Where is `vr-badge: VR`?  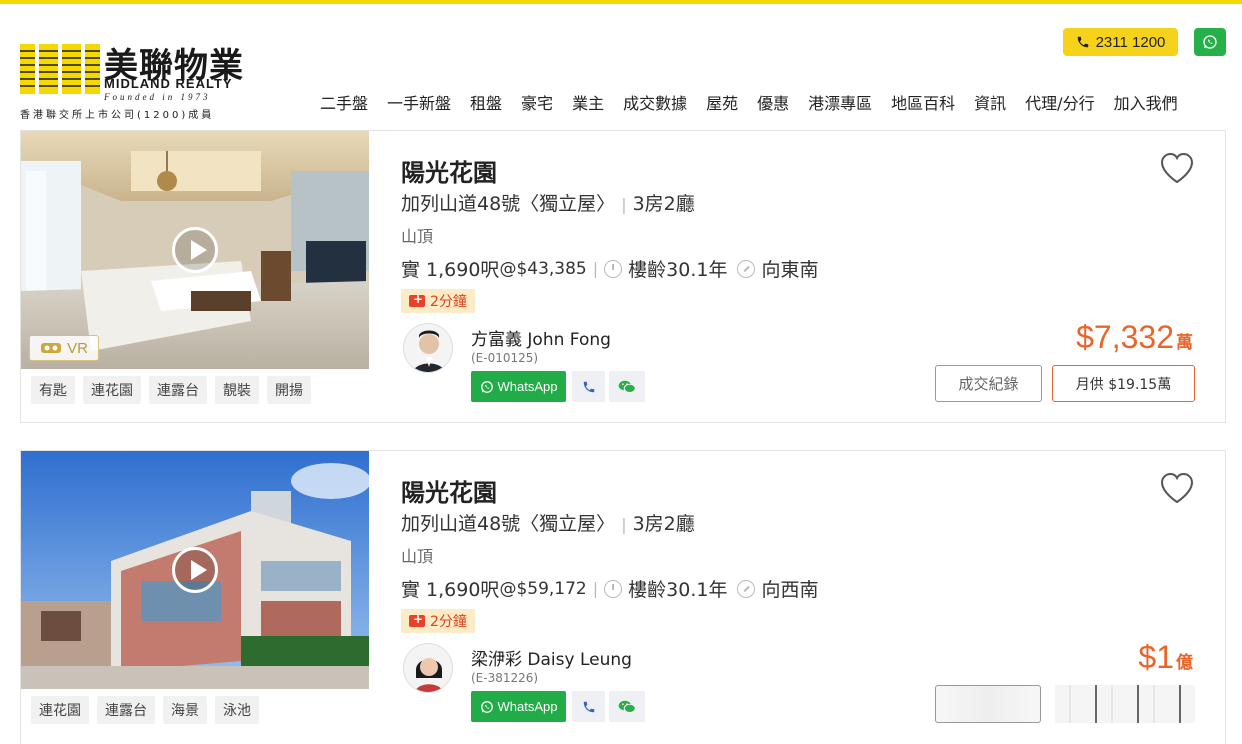 vr-badge: VR is located at coordinates (64, 348).